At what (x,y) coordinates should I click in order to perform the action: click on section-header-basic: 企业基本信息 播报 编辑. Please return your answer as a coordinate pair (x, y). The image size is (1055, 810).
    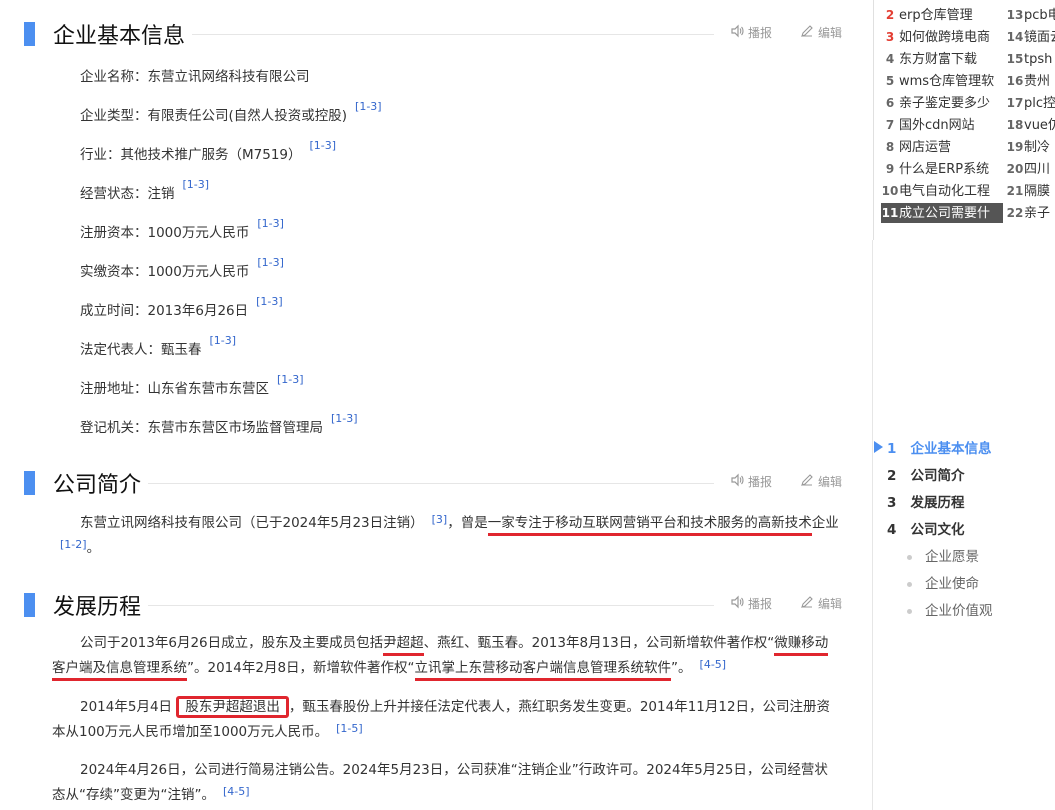
    Looking at the image, I should click on (434, 38).